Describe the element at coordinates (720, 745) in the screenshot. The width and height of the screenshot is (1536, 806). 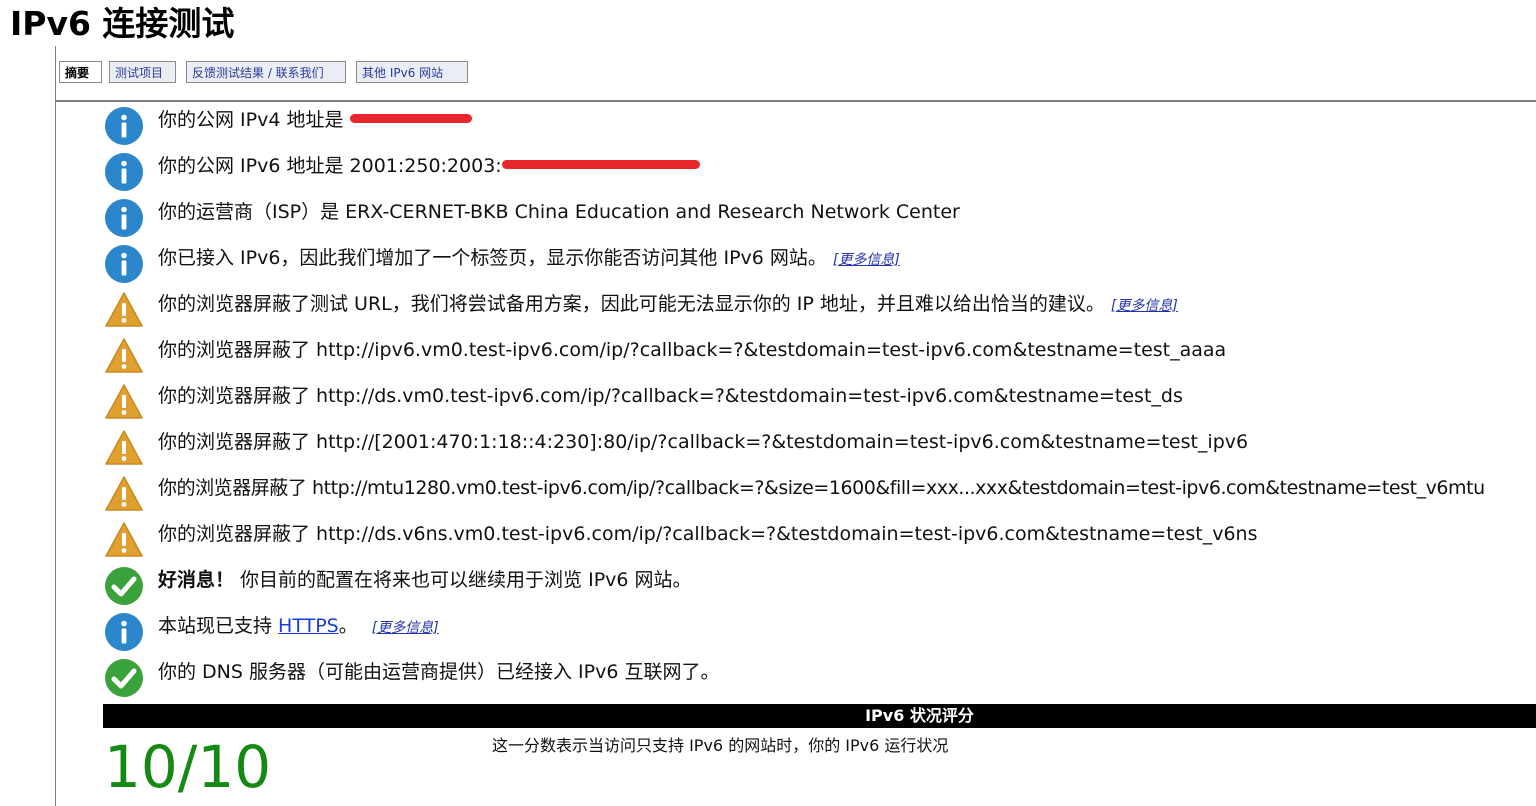
I see `score-description: 这一分数表示当访问只支持 IPv6 的网站时，你的 IPv6 运行状况` at that location.